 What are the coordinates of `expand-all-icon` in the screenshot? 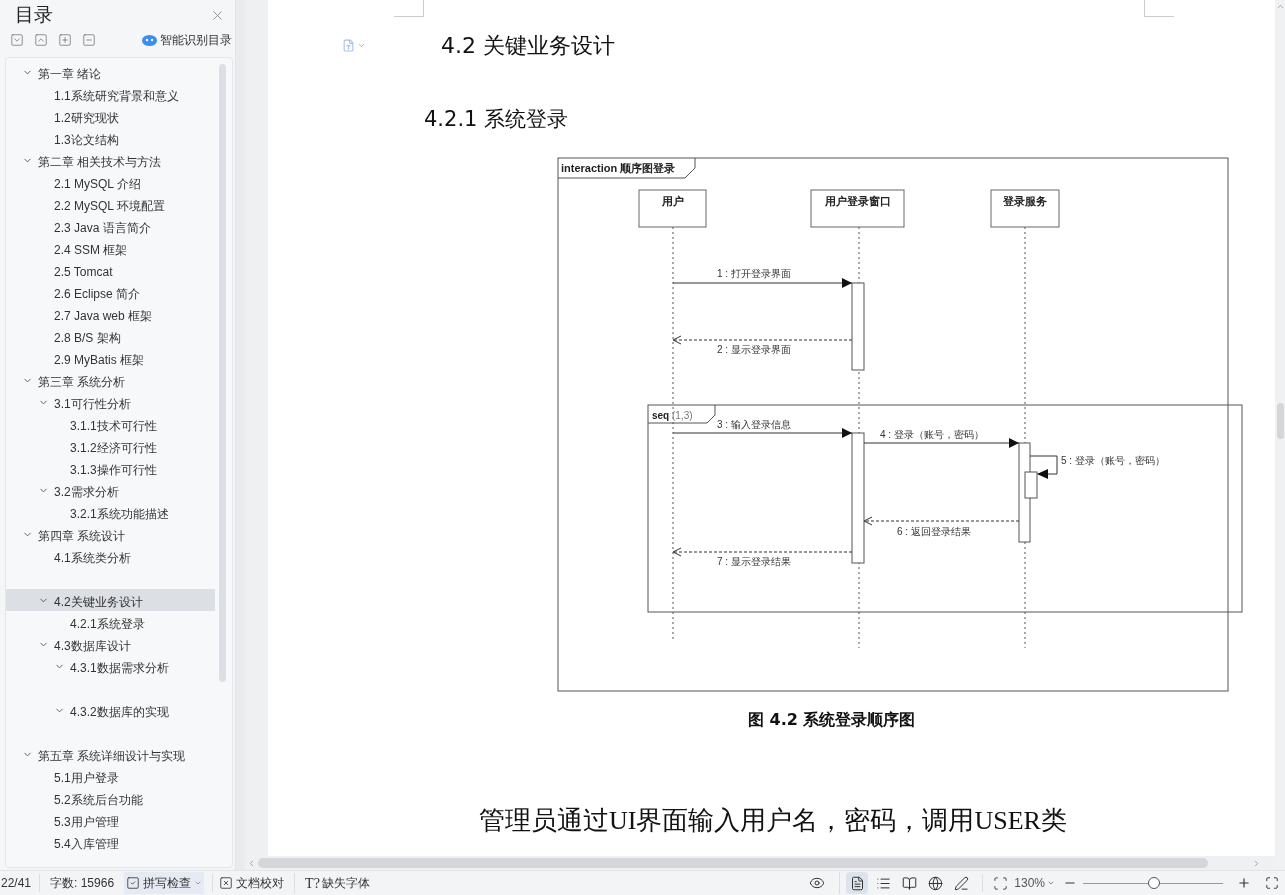 It's located at (17, 40).